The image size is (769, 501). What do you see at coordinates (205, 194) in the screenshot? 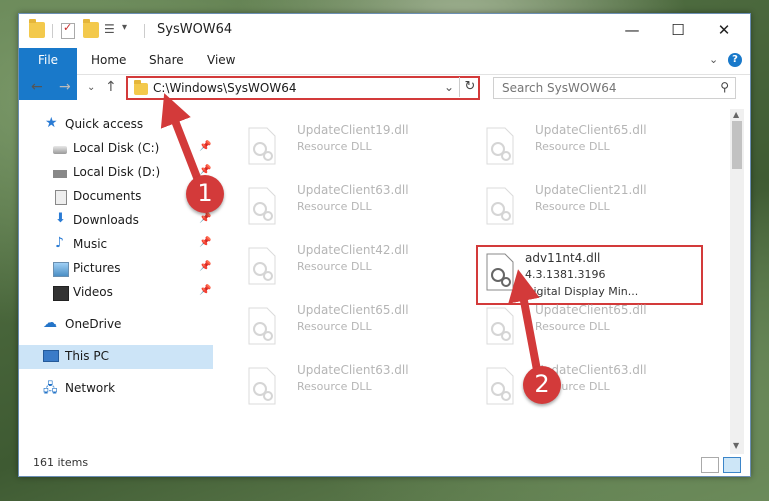
I see `step-1-badge: 1` at bounding box center [205, 194].